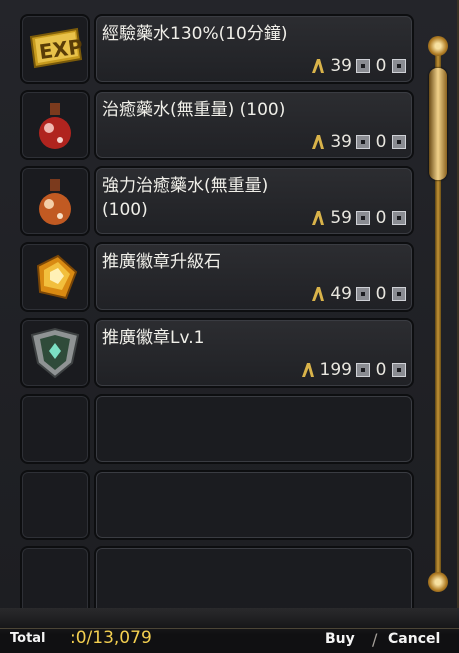 The image size is (459, 653). I want to click on buy-button: Buy, so click(340, 639).